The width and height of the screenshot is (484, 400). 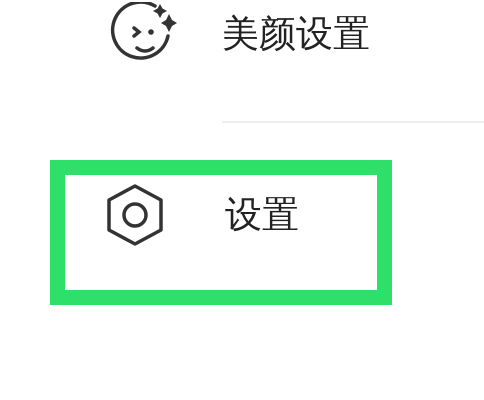 What do you see at coordinates (135, 215) in the screenshot?
I see `hexagon-settings-icon` at bounding box center [135, 215].